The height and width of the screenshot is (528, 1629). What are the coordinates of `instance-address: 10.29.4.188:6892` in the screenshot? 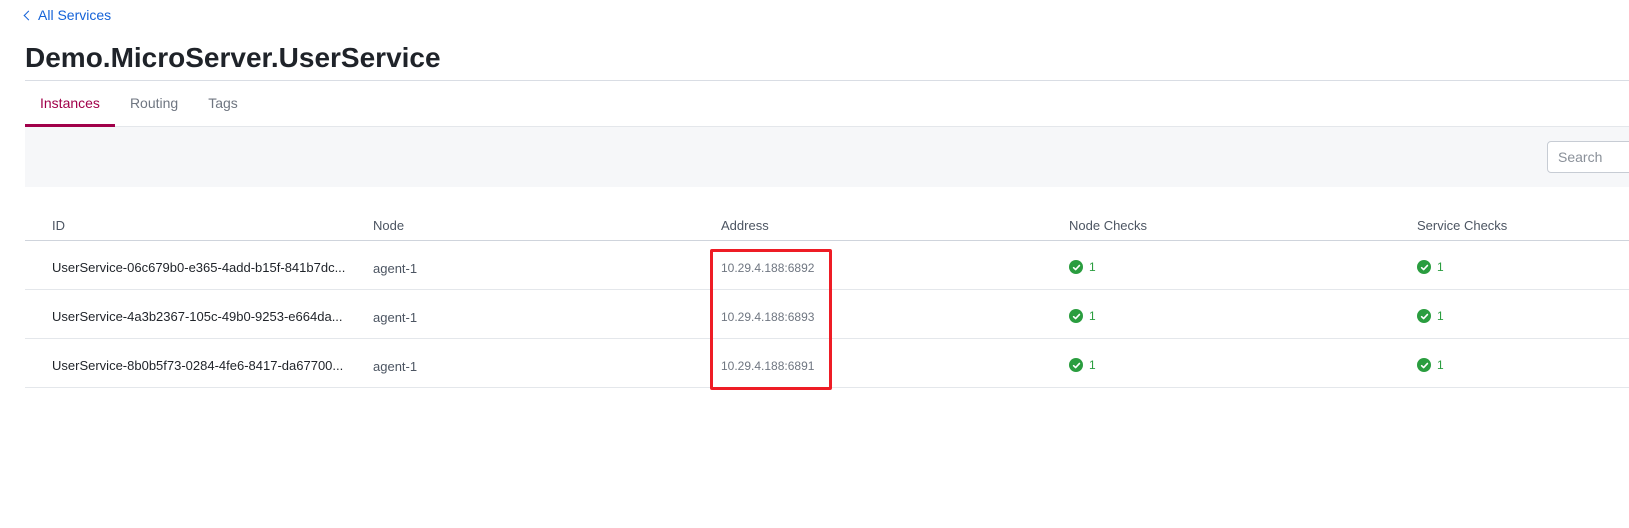 It's located at (768, 268).